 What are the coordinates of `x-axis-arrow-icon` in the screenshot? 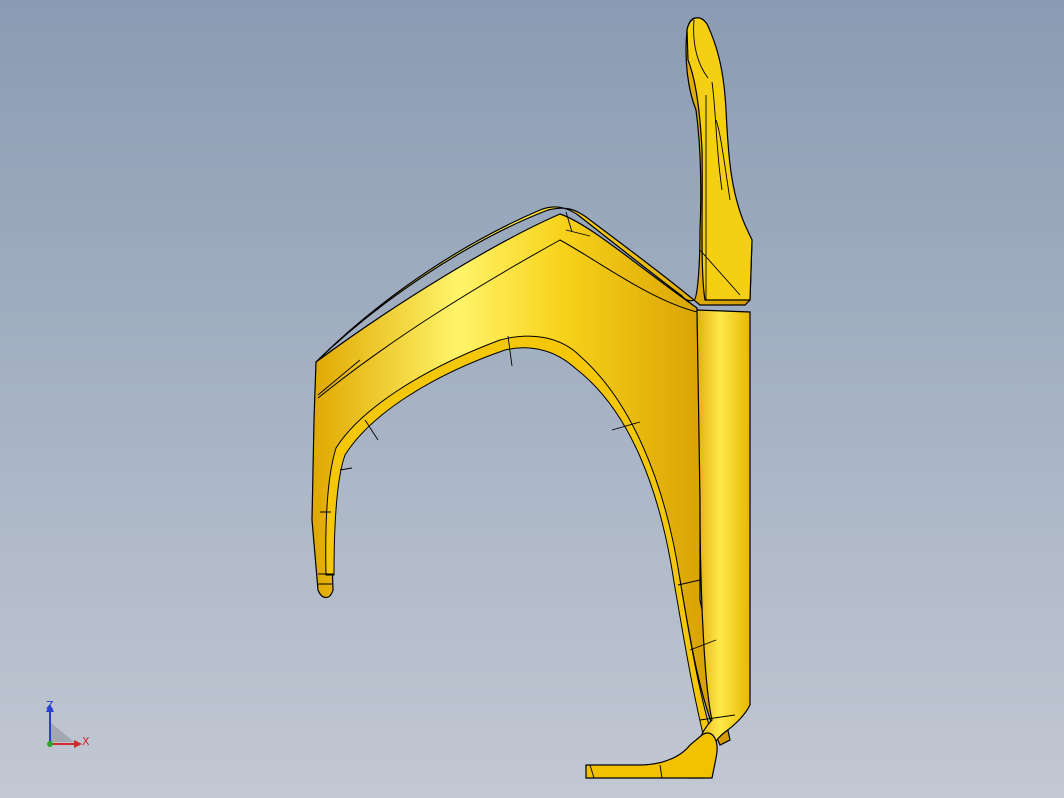 It's located at (78, 744).